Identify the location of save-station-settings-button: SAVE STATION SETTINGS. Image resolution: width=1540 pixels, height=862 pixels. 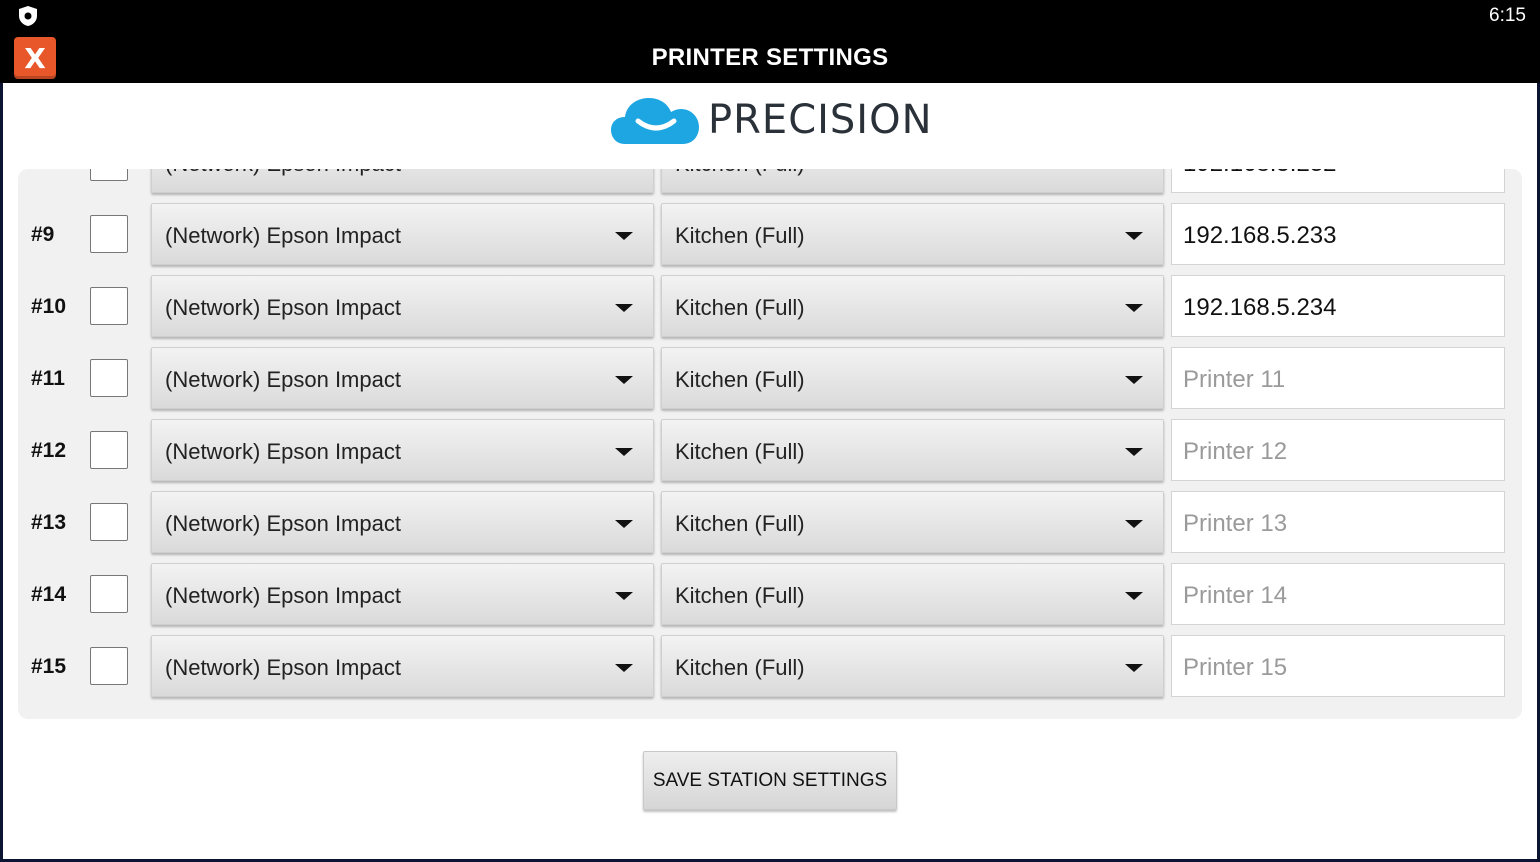
(770, 780).